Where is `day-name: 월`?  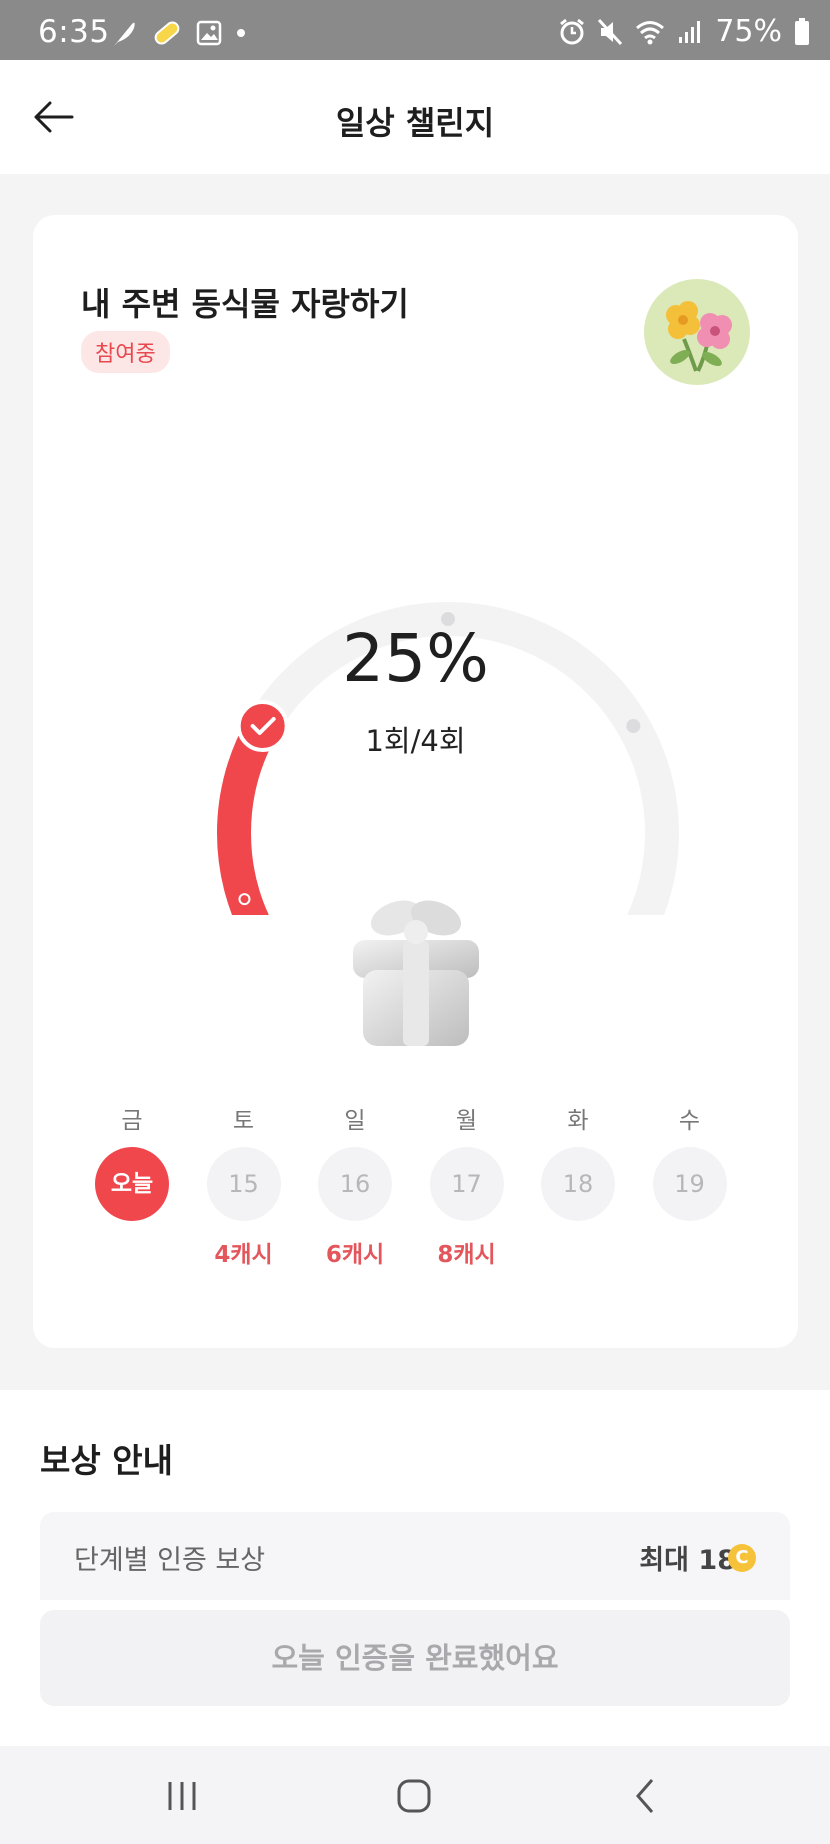
day-name: 월 is located at coordinates (466, 1121).